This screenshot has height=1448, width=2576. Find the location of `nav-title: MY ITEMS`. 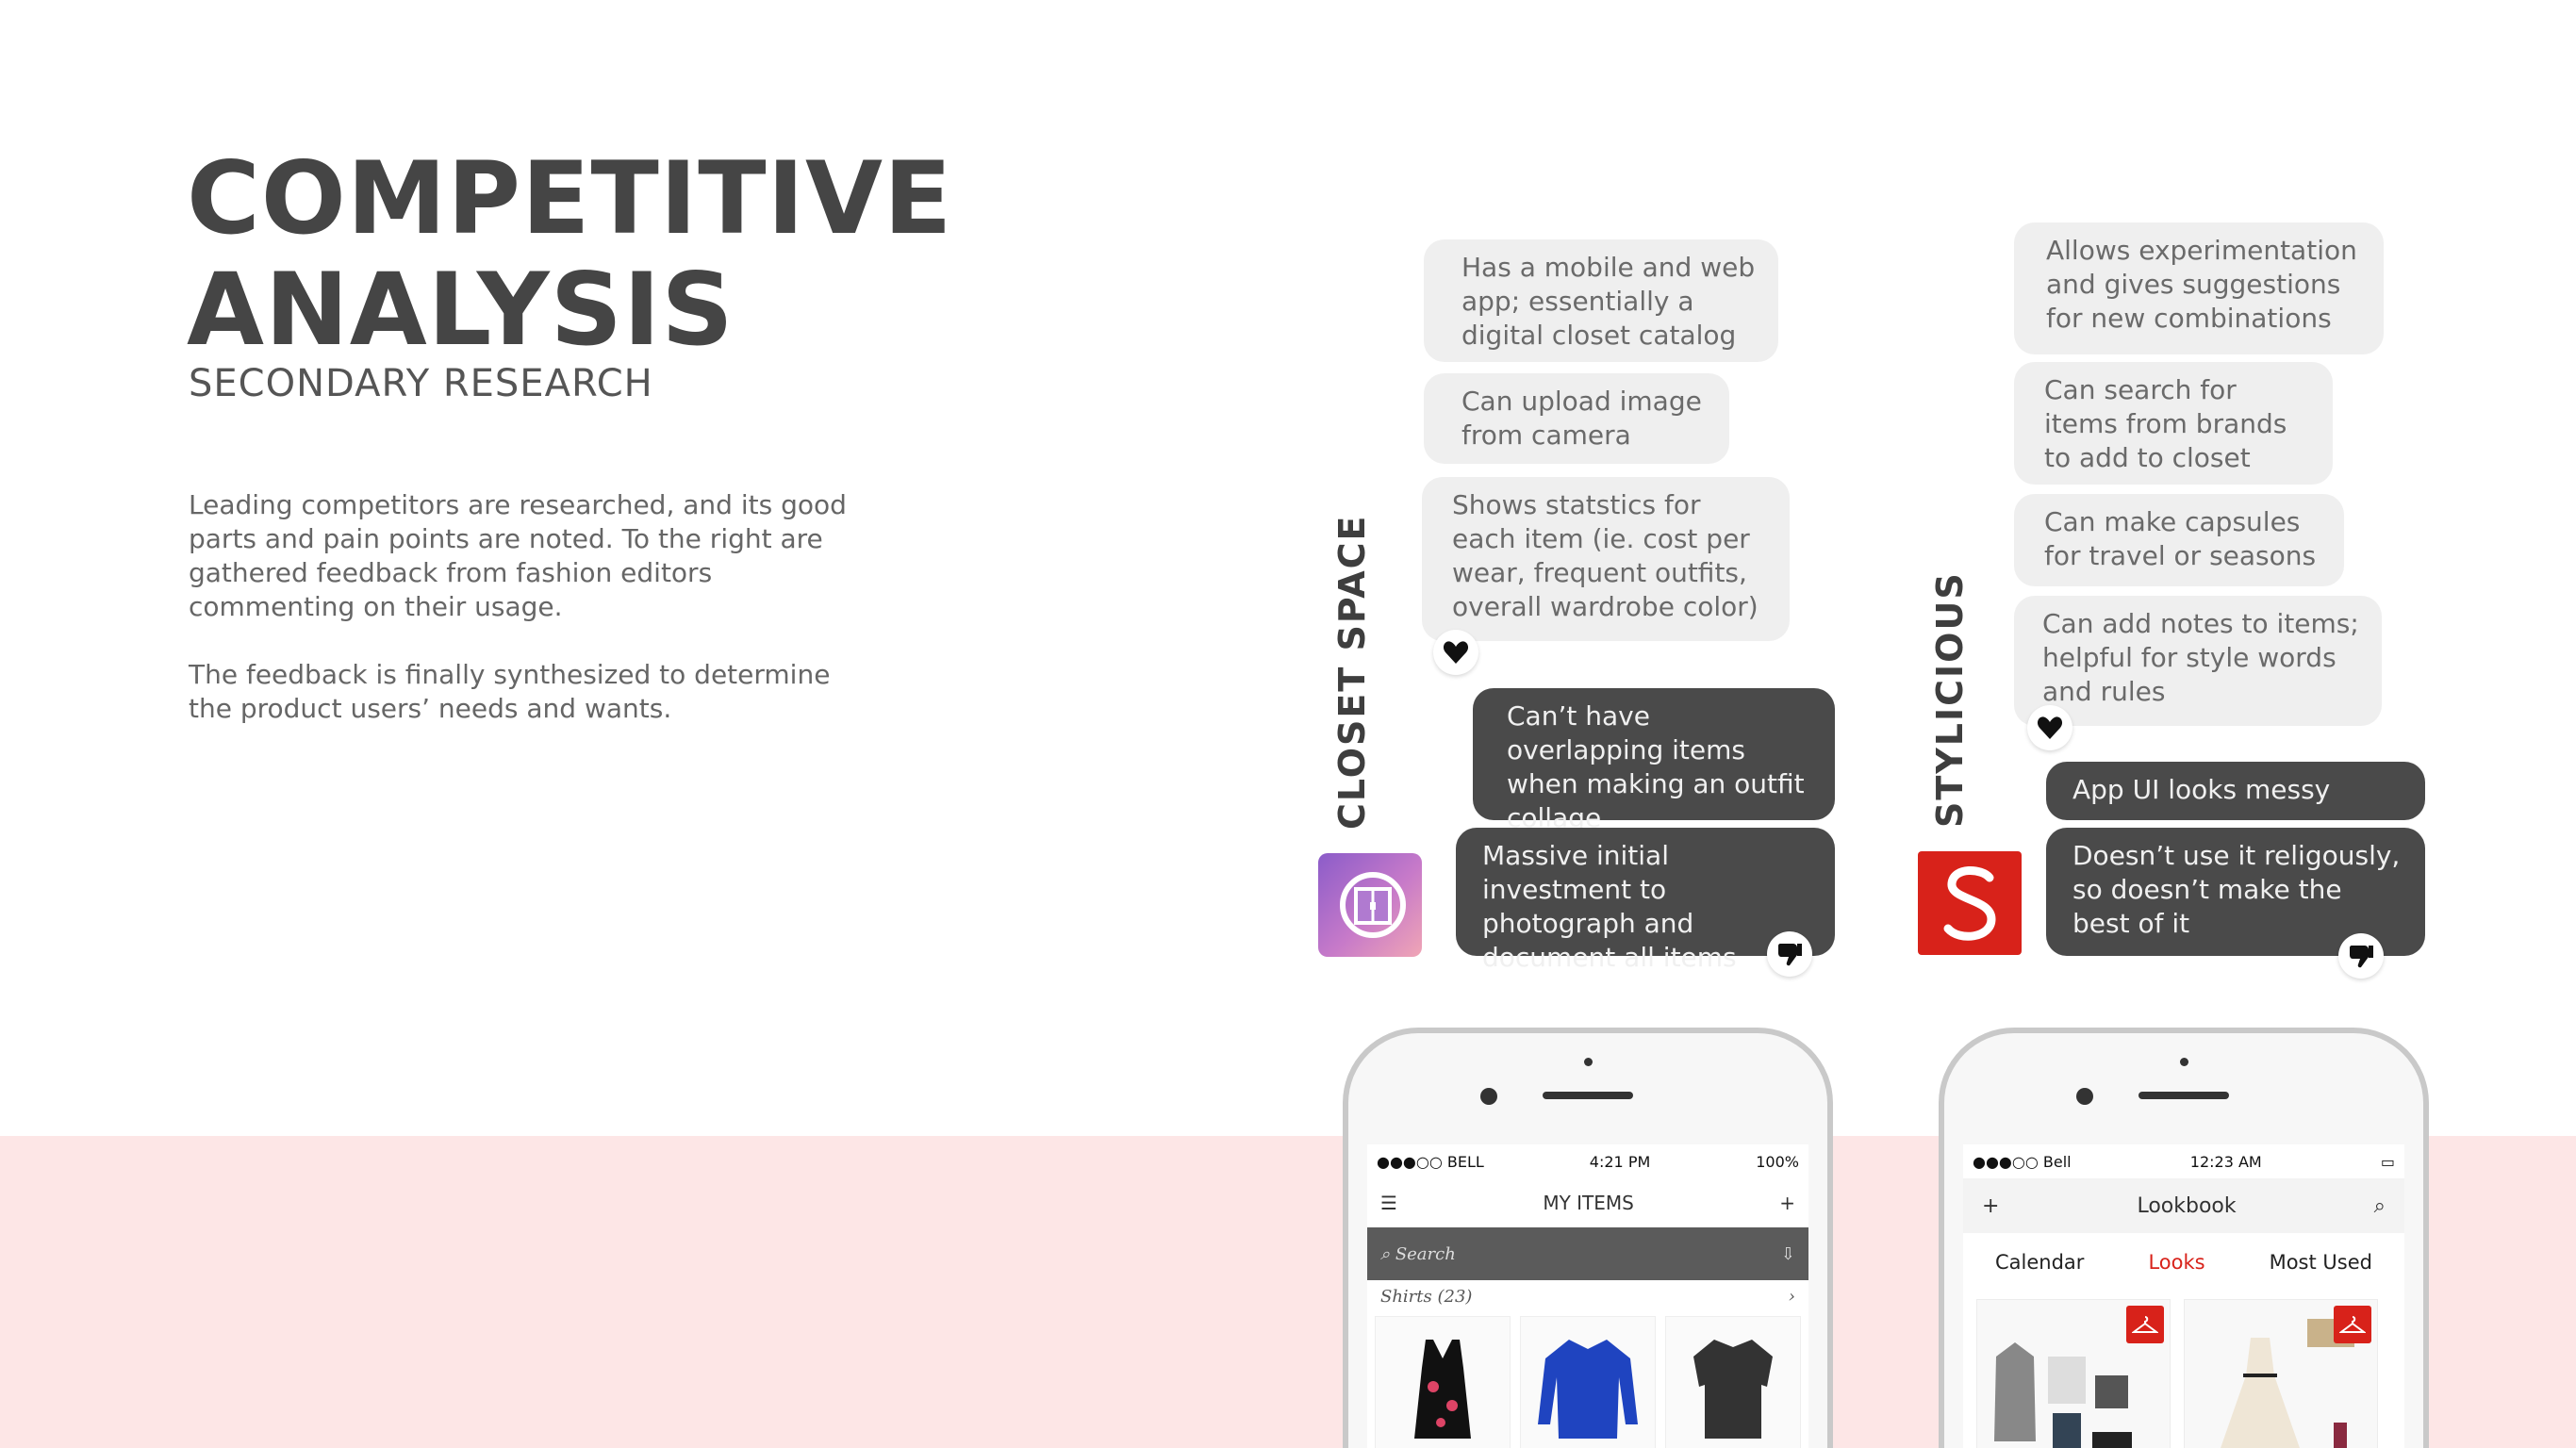

nav-title: MY ITEMS is located at coordinates (1588, 1203).